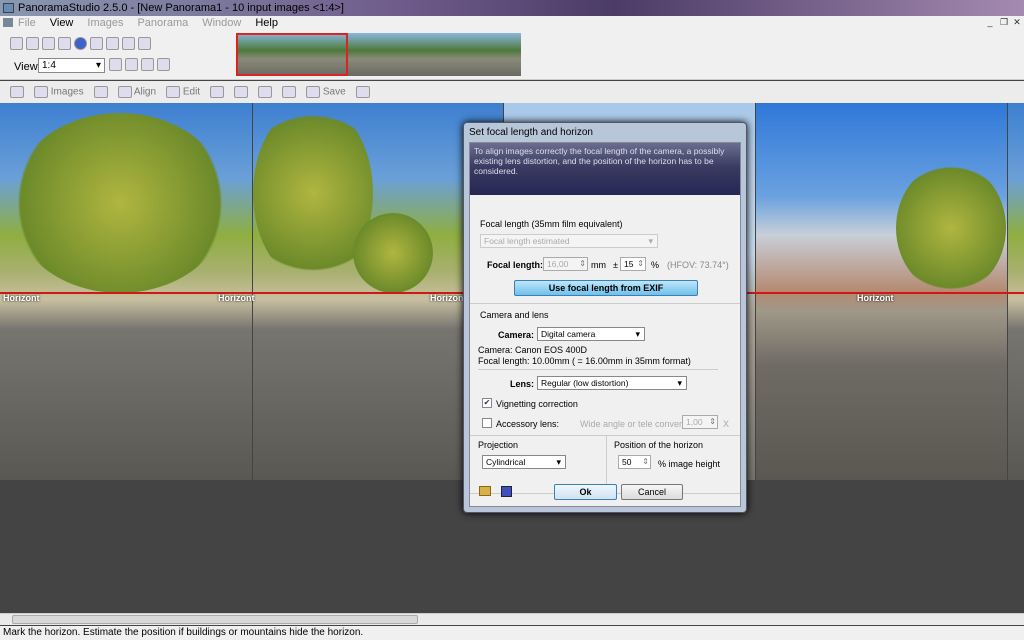 The width and height of the screenshot is (1024, 640). Describe the element at coordinates (568, 334) in the screenshot. I see `camera-value: Digital camera` at that location.